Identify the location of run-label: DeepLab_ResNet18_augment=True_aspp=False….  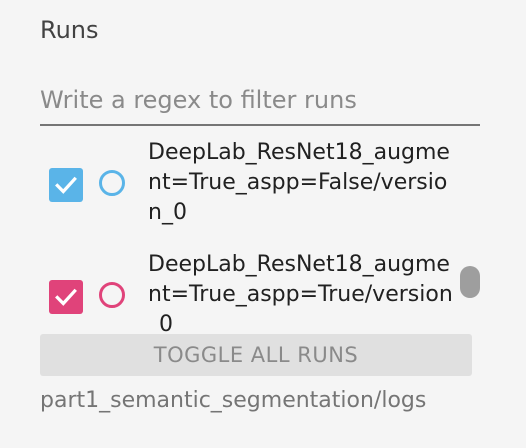
(299, 182).